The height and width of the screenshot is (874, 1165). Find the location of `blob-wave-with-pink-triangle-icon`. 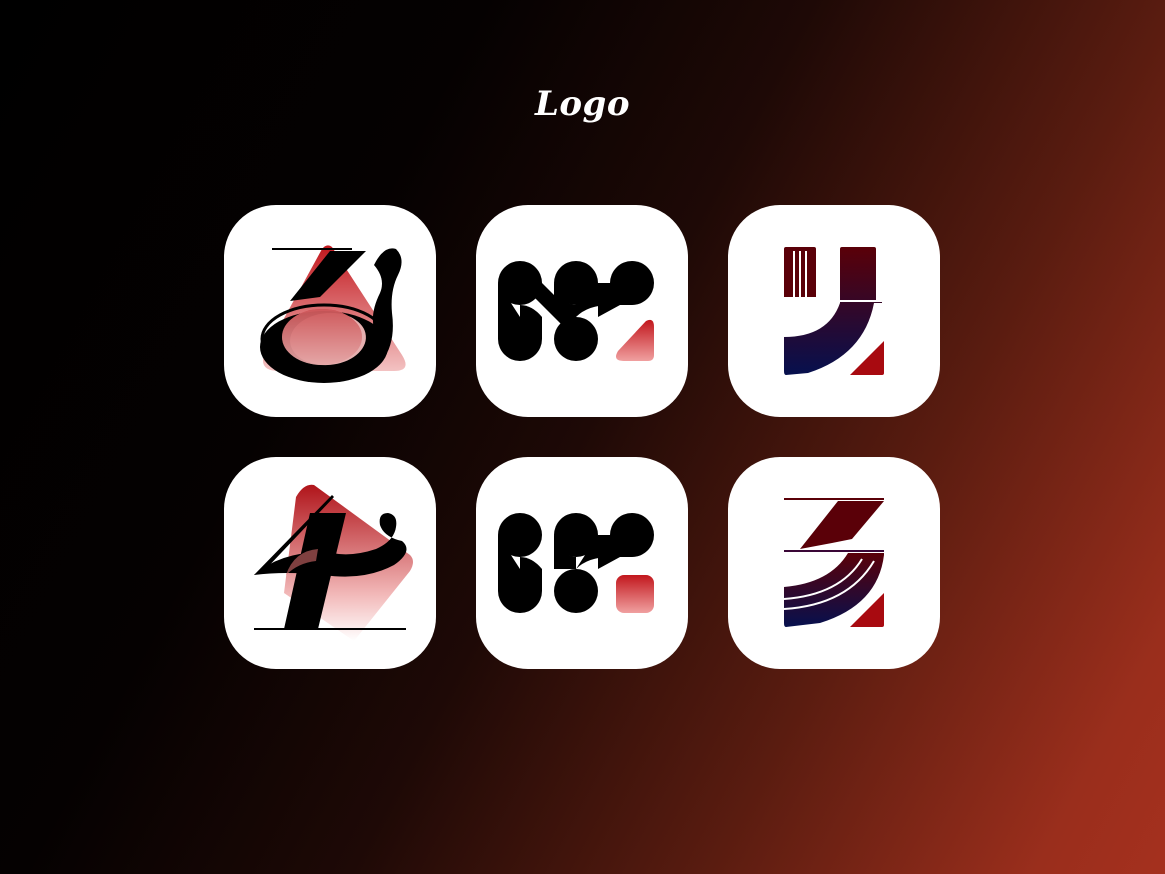

blob-wave-with-pink-triangle-icon is located at coordinates (576, 311).